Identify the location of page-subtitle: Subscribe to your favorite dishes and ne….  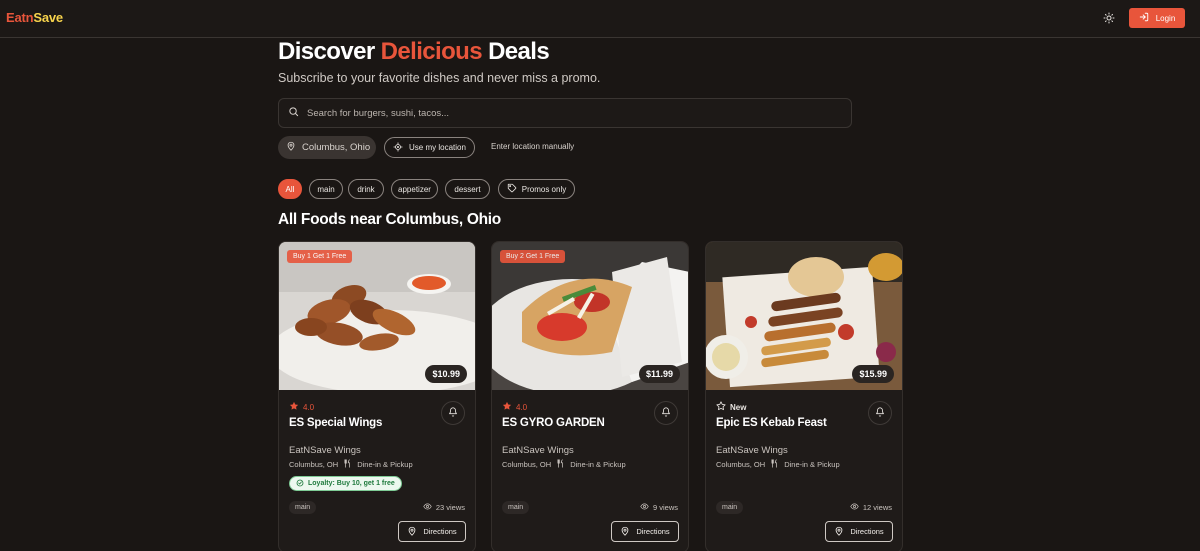
(439, 78).